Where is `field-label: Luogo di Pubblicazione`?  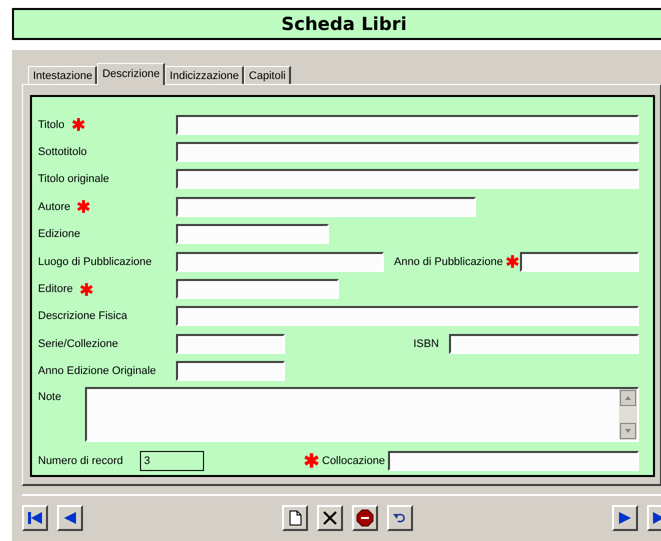
field-label: Luogo di Pubblicazione is located at coordinates (95, 262).